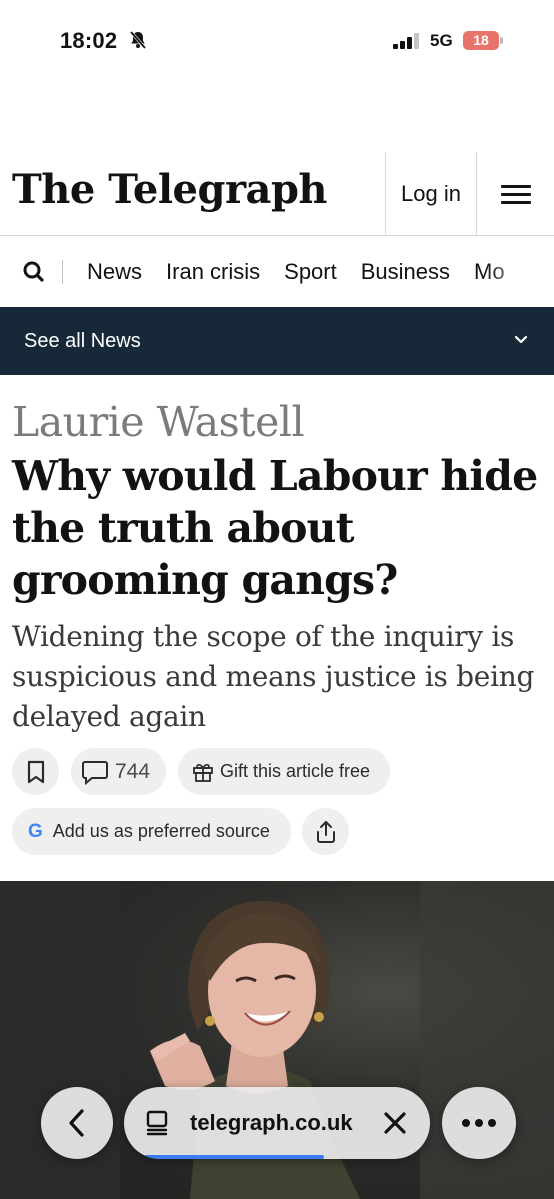 This screenshot has height=1199, width=554. What do you see at coordinates (395, 1123) in the screenshot?
I see `close-icon` at bounding box center [395, 1123].